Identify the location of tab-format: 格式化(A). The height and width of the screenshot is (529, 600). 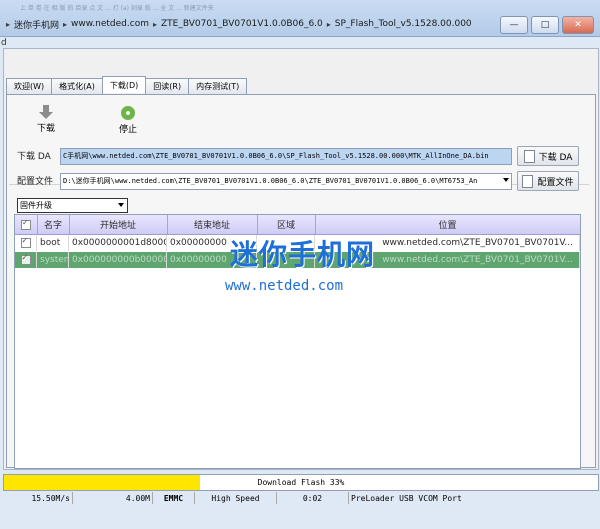
(77, 86).